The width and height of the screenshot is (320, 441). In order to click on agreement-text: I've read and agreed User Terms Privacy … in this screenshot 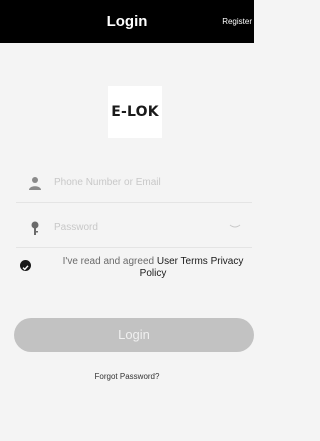, I will do `click(153, 268)`.